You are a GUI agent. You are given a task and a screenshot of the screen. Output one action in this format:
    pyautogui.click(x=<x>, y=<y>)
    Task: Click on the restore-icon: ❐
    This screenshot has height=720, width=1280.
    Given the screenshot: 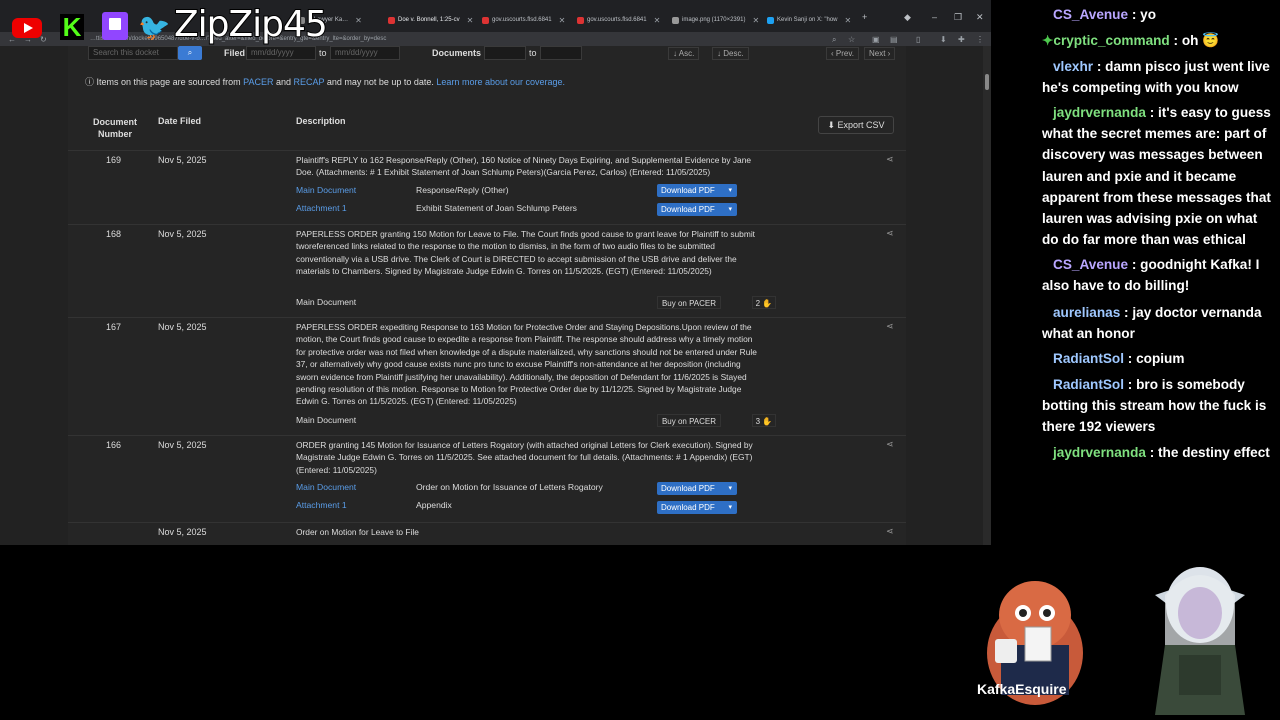 What is the action you would take?
    pyautogui.click(x=958, y=17)
    